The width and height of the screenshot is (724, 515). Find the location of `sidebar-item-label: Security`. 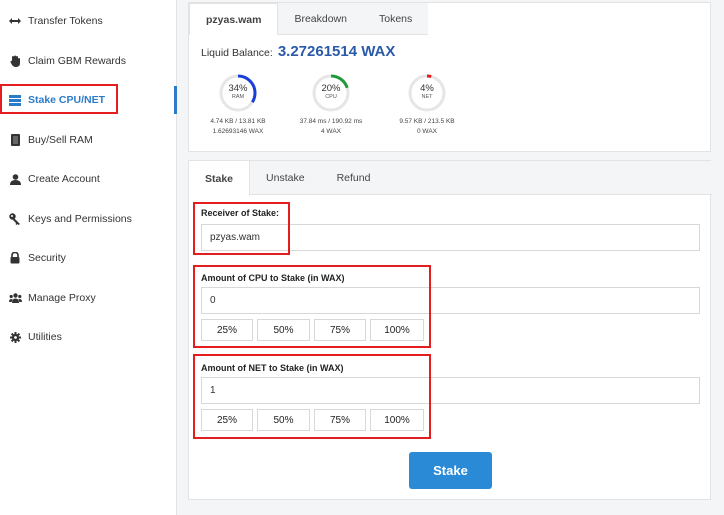

sidebar-item-label: Security is located at coordinates (47, 258).